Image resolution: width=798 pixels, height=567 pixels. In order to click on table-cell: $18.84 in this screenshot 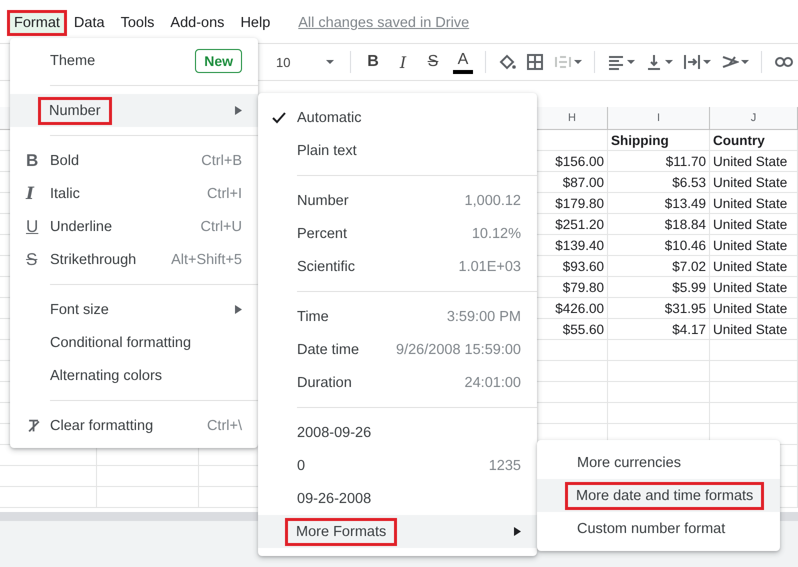, I will do `click(685, 224)`.